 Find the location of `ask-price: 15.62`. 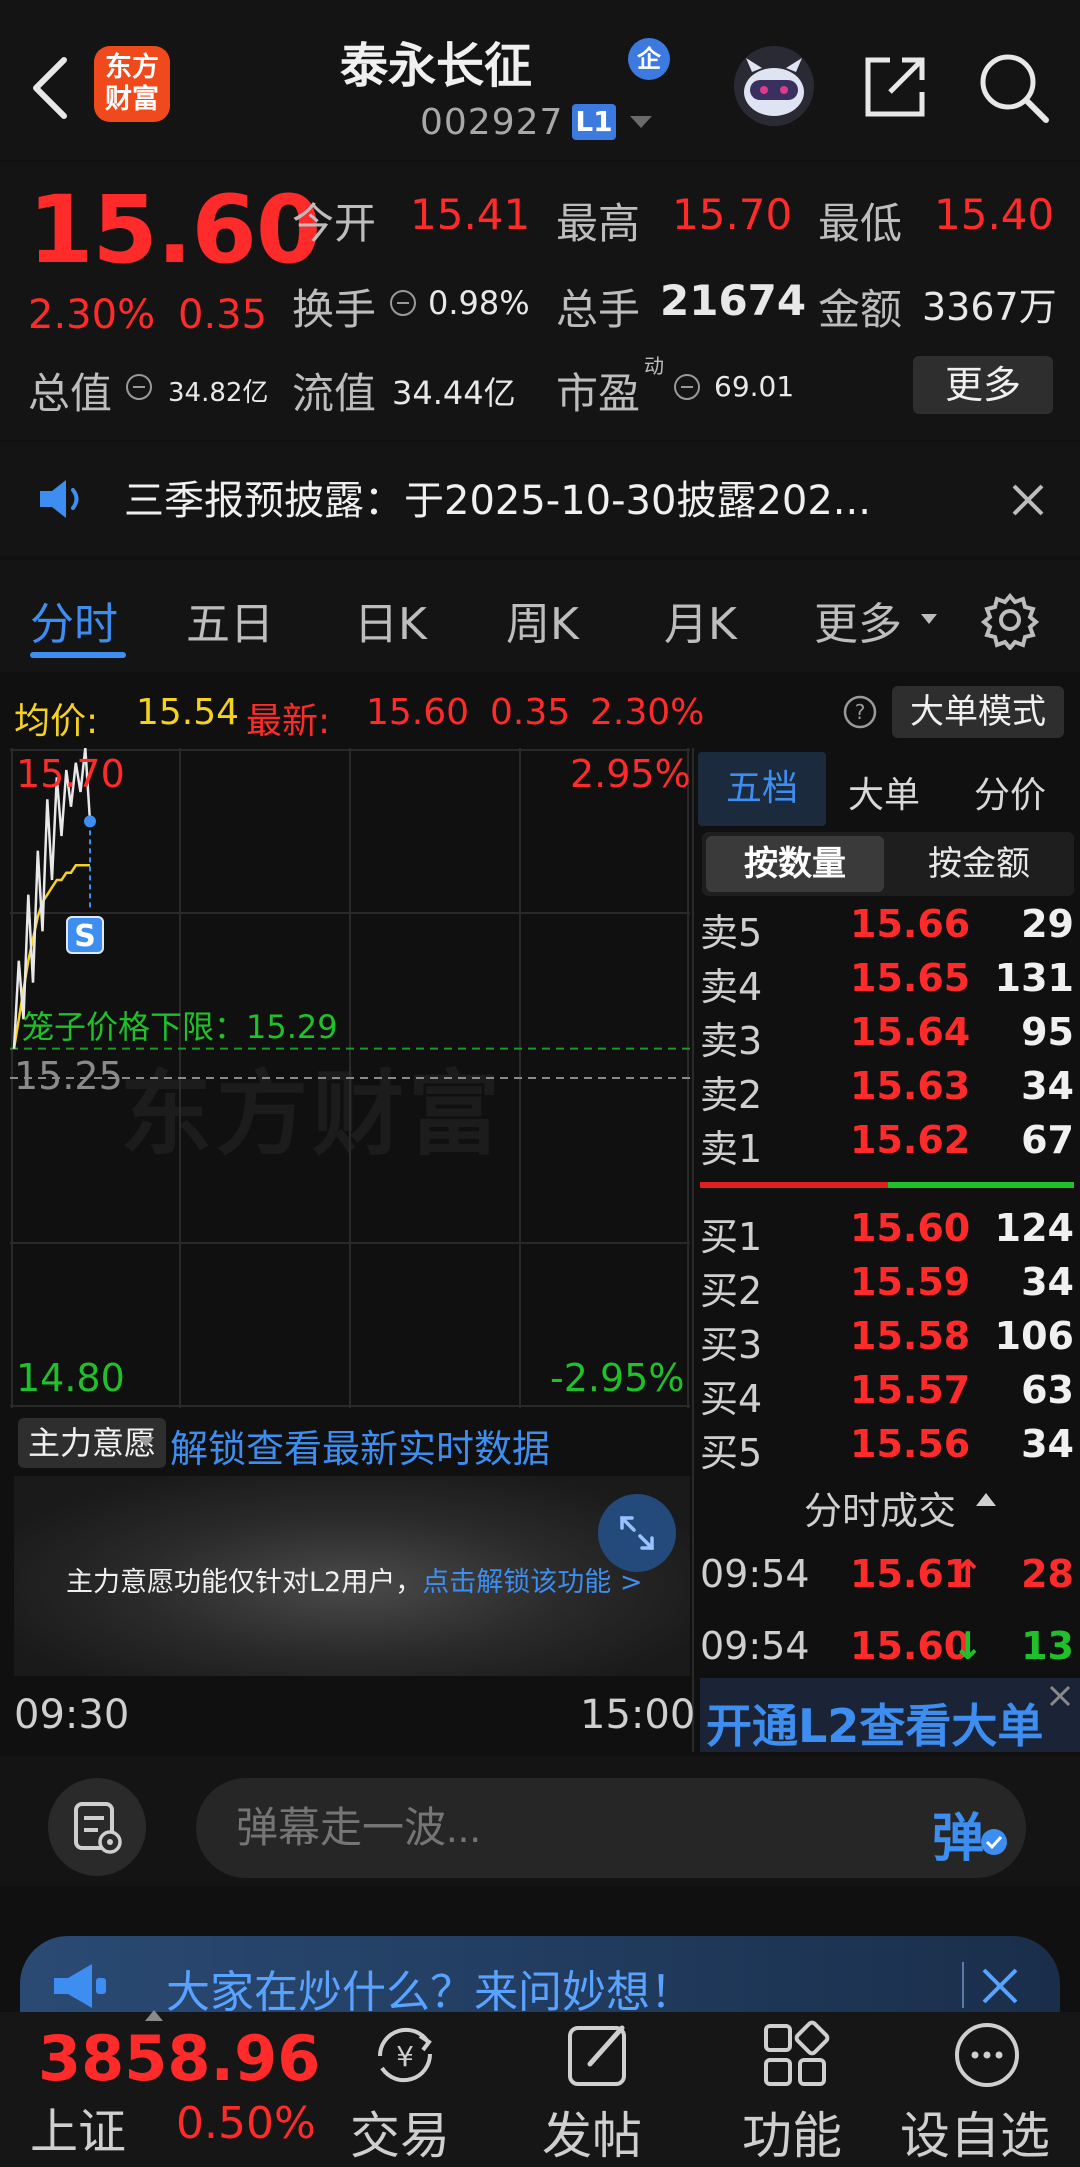

ask-price: 15.62 is located at coordinates (910, 1140).